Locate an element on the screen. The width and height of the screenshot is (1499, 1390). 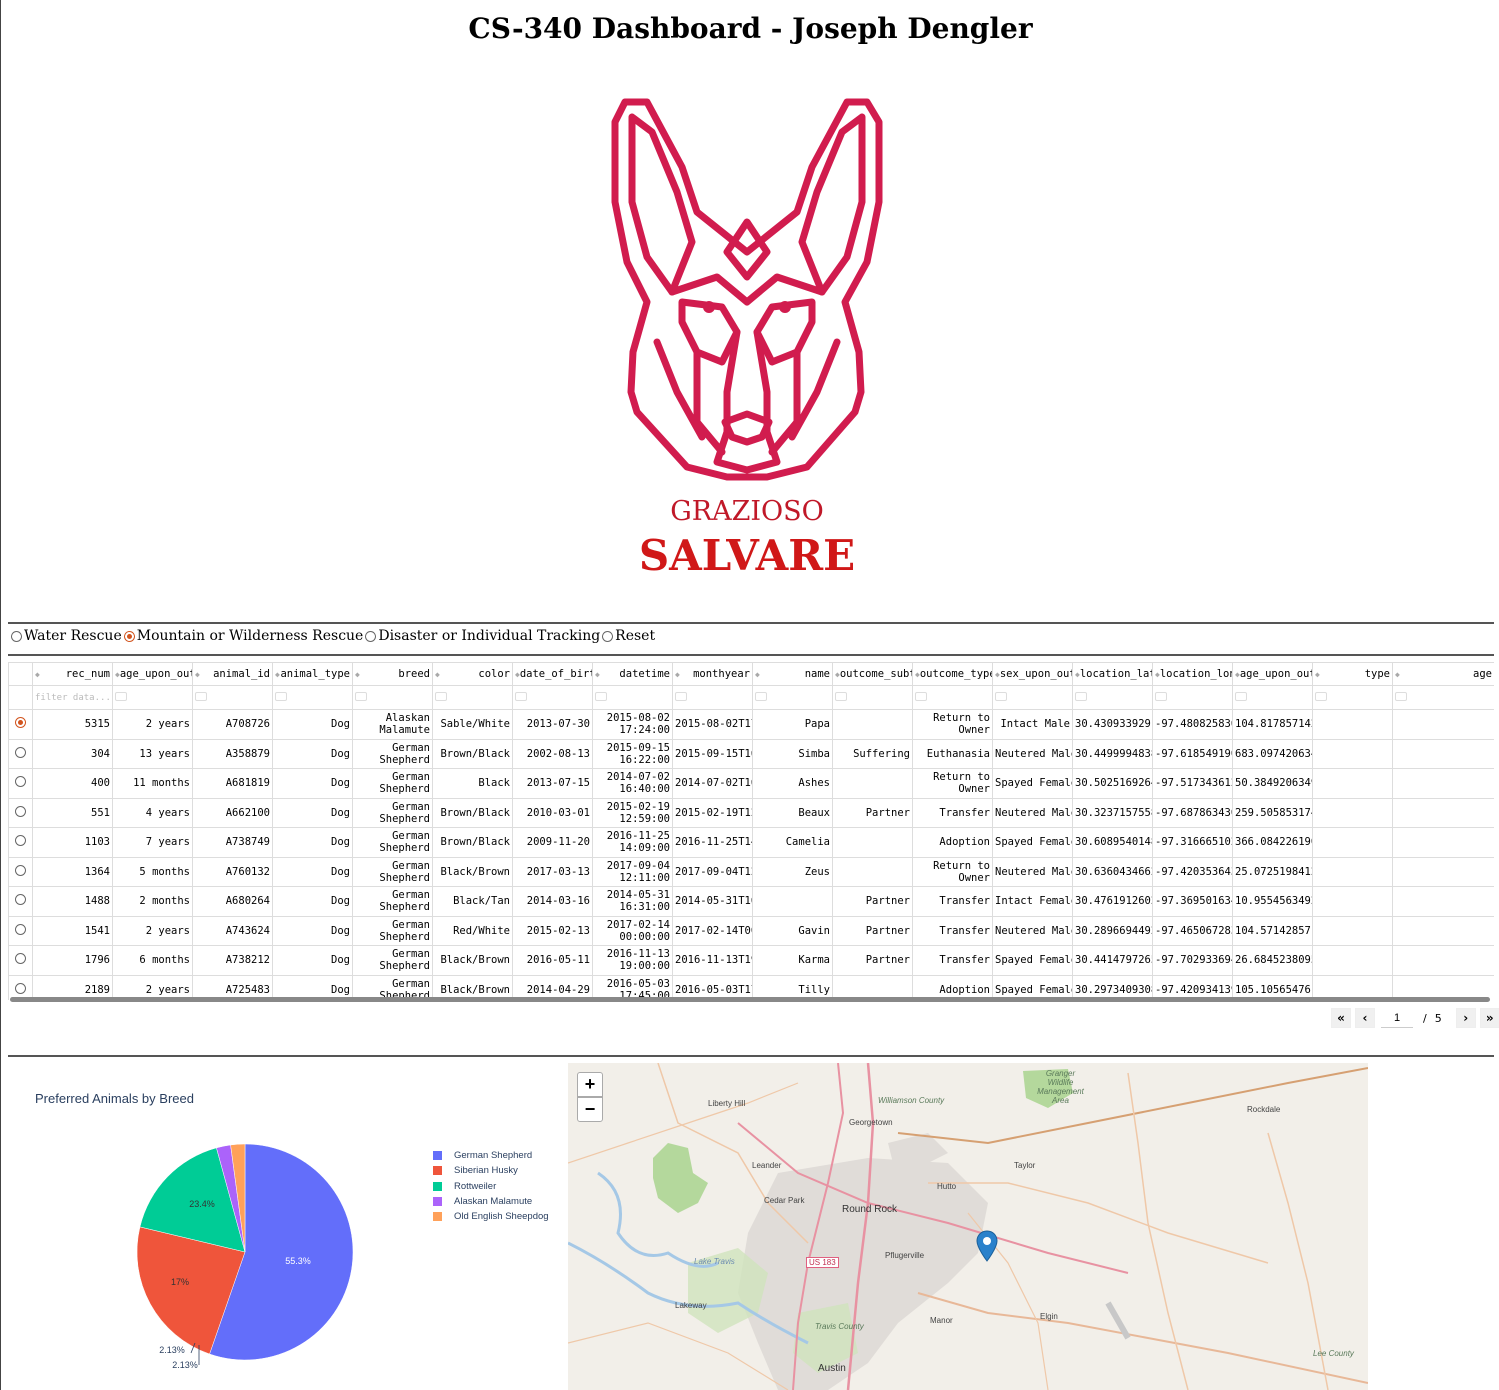
column-header-age-upon-outcome-in-weeks: ◆age_upon_outcome_in_weeks is located at coordinates (1272, 674).